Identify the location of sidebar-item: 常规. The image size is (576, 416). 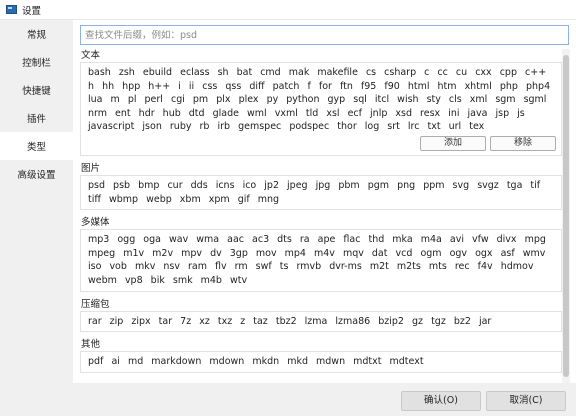
(36, 34).